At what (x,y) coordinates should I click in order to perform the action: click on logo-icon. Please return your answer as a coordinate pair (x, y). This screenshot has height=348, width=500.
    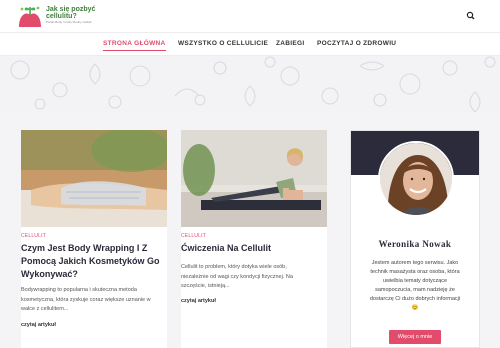
    Looking at the image, I should click on (30, 16).